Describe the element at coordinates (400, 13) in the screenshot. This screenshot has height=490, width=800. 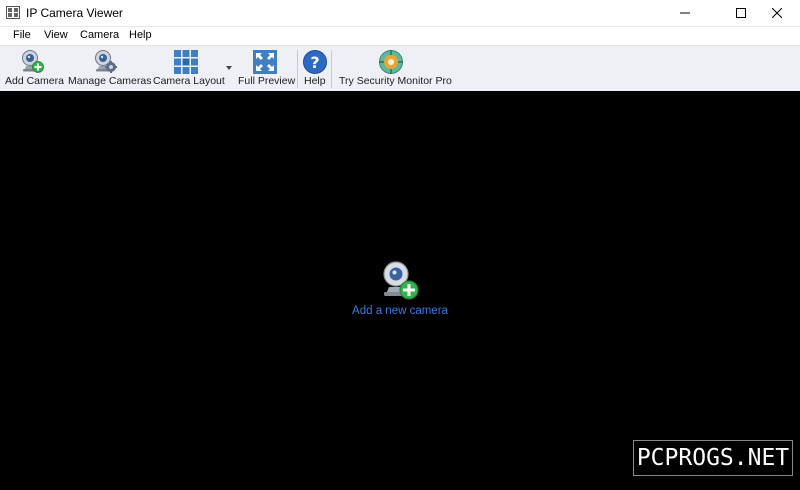
I see `title-bar: IP Camera Viewer` at that location.